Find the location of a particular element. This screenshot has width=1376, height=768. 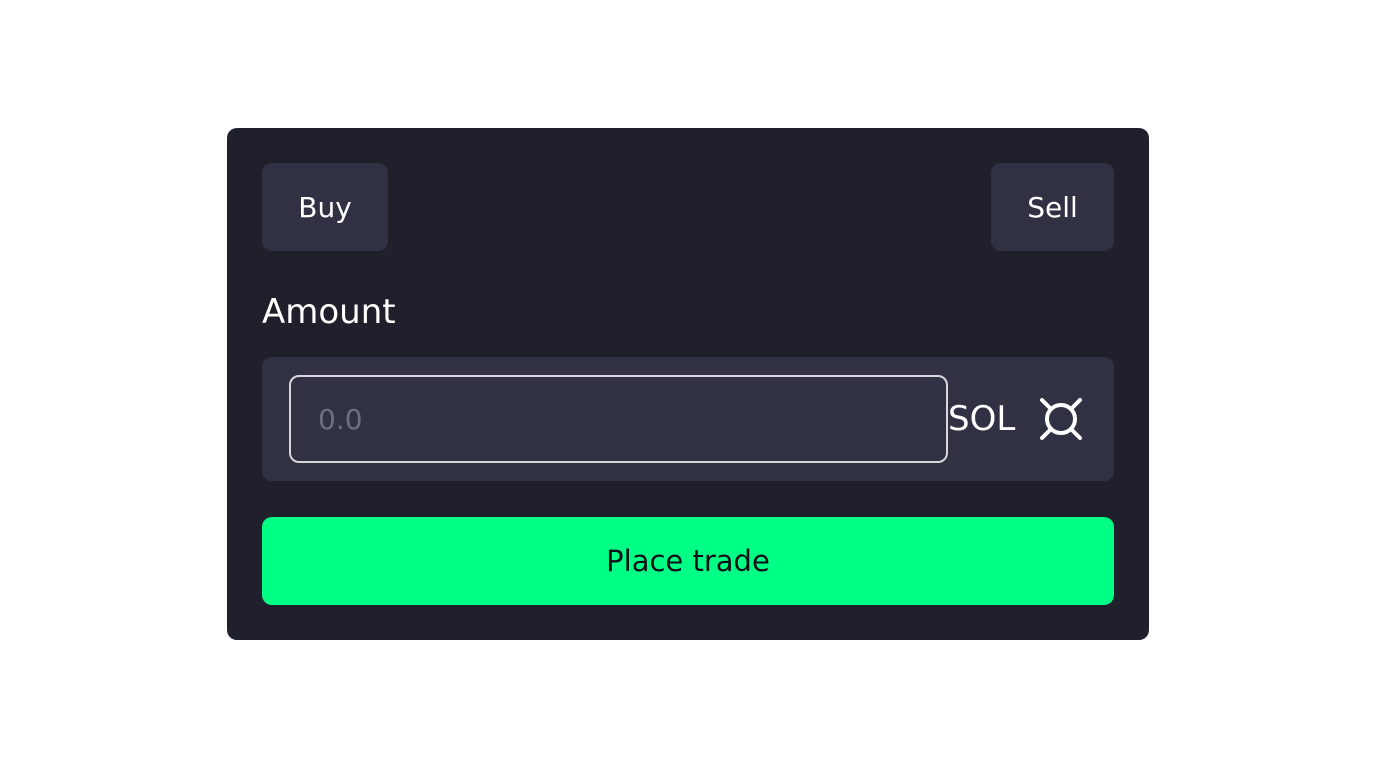

amount-row: SOL is located at coordinates (688, 419).